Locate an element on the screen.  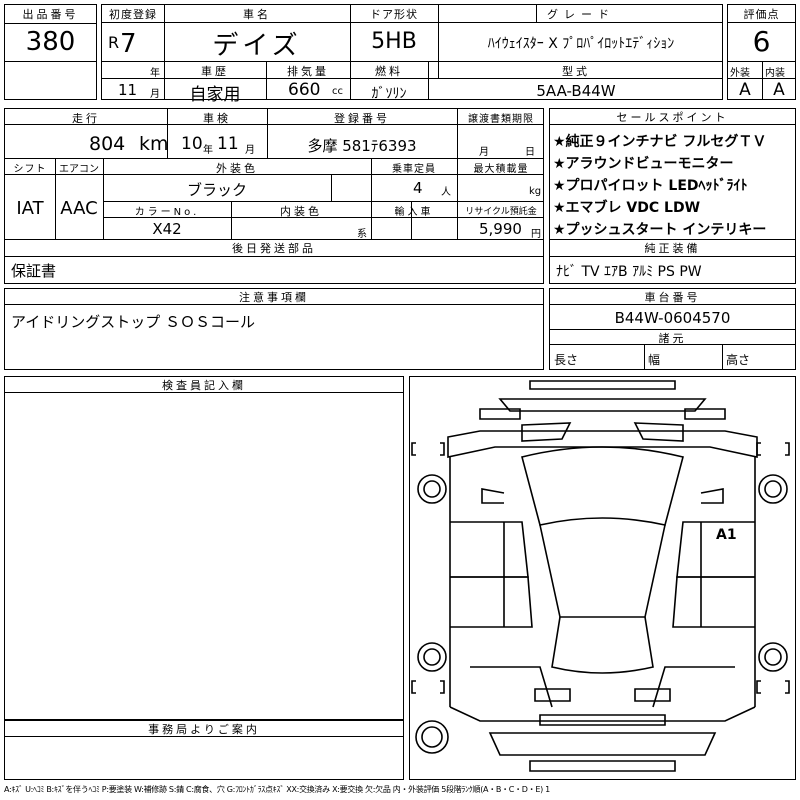
mileage-label: 走行 is located at coordinates (86, 118).